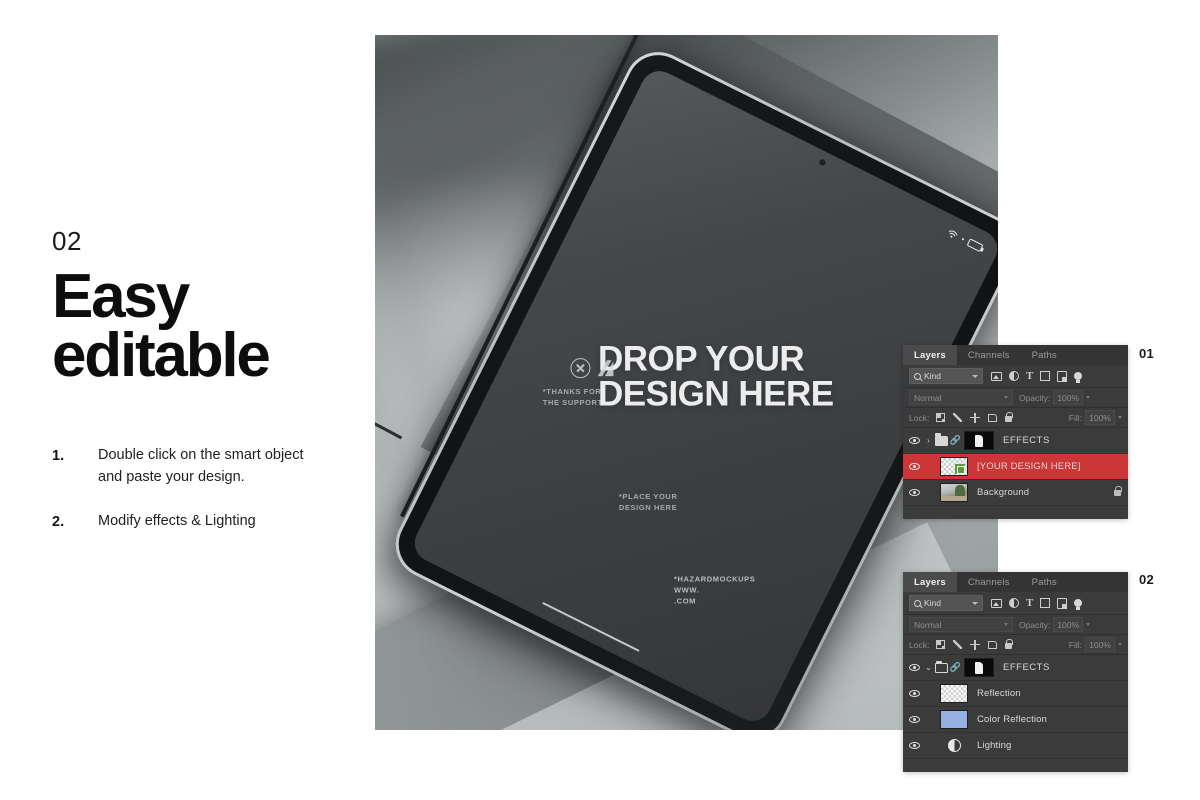 The height and width of the screenshot is (800, 1200). What do you see at coordinates (941, 666) in the screenshot?
I see `folder-open-icon` at bounding box center [941, 666].